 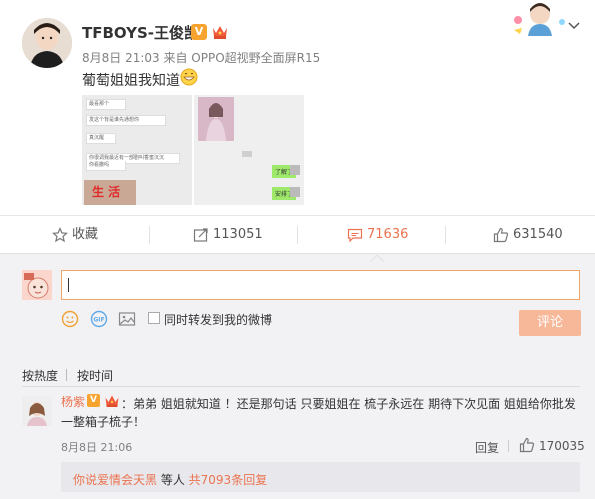 I want to click on sub-reply-middle: 等人, so click(x=173, y=480).